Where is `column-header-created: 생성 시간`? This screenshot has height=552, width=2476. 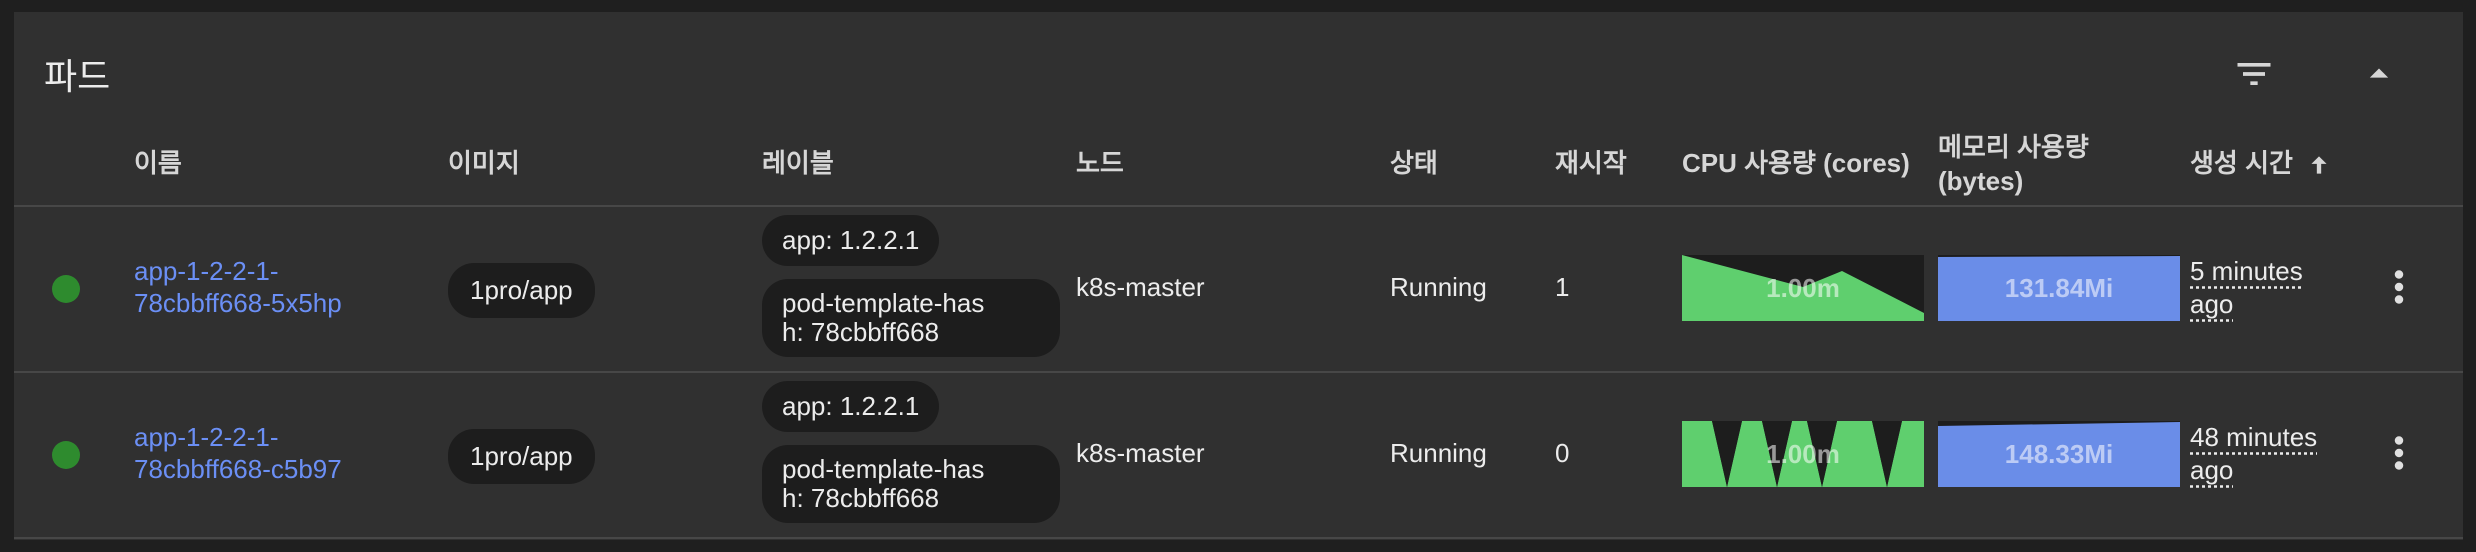
column-header-created: 생성 시간 is located at coordinates (2261, 163).